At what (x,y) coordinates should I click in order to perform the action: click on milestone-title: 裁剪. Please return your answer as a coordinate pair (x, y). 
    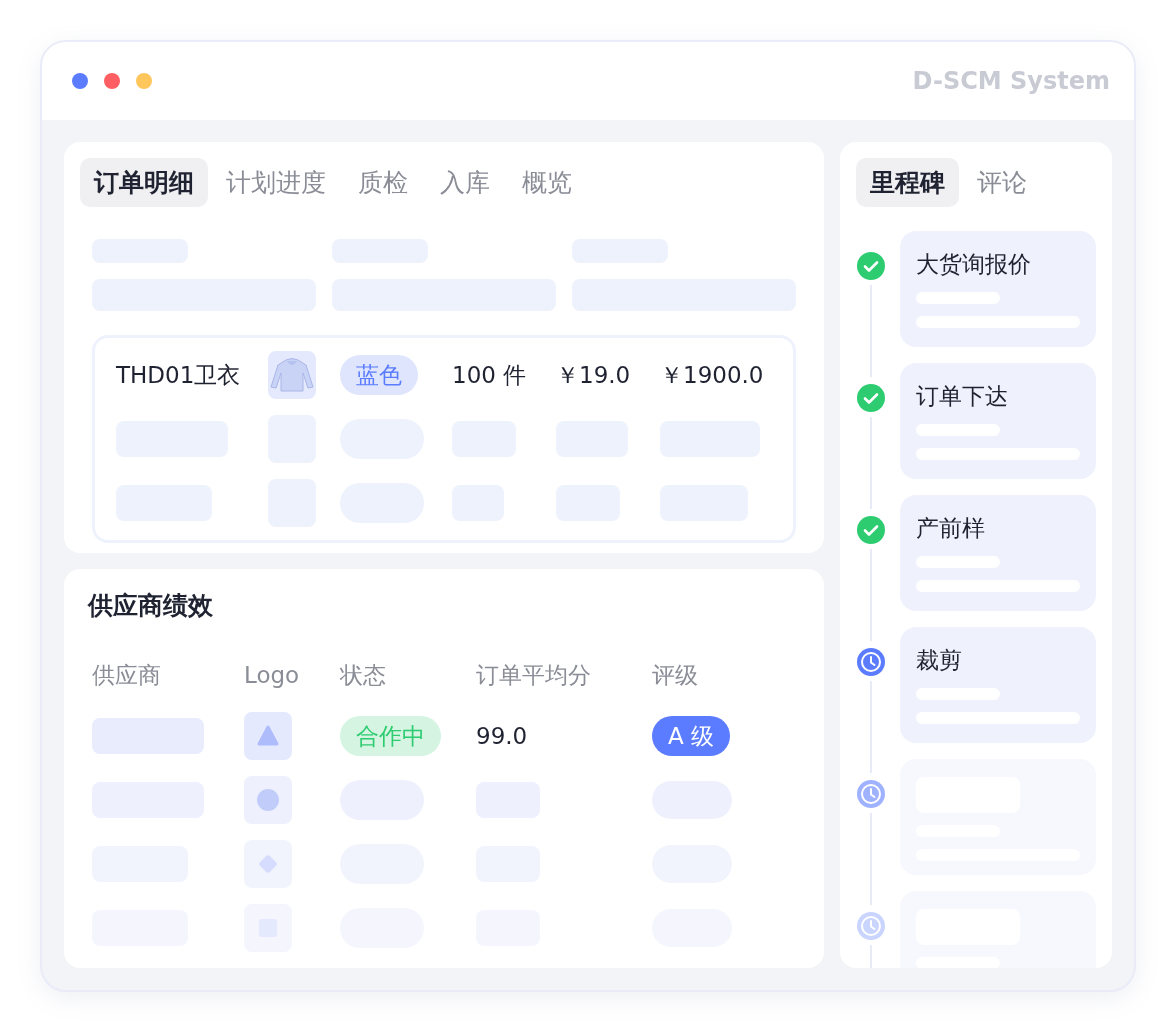
    Looking at the image, I should click on (939, 660).